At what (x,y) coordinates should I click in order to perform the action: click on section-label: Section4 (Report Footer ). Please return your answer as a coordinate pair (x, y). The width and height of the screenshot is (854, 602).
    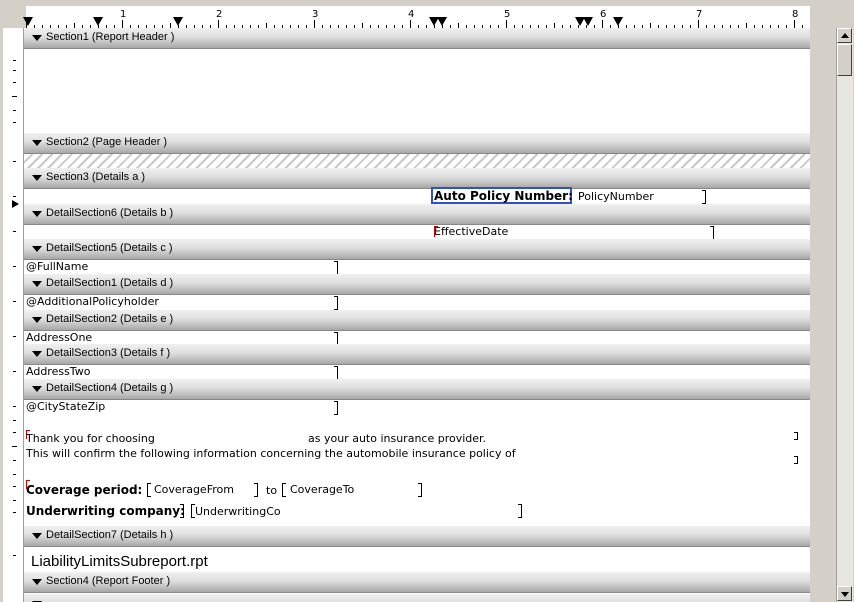
    Looking at the image, I should click on (108, 581).